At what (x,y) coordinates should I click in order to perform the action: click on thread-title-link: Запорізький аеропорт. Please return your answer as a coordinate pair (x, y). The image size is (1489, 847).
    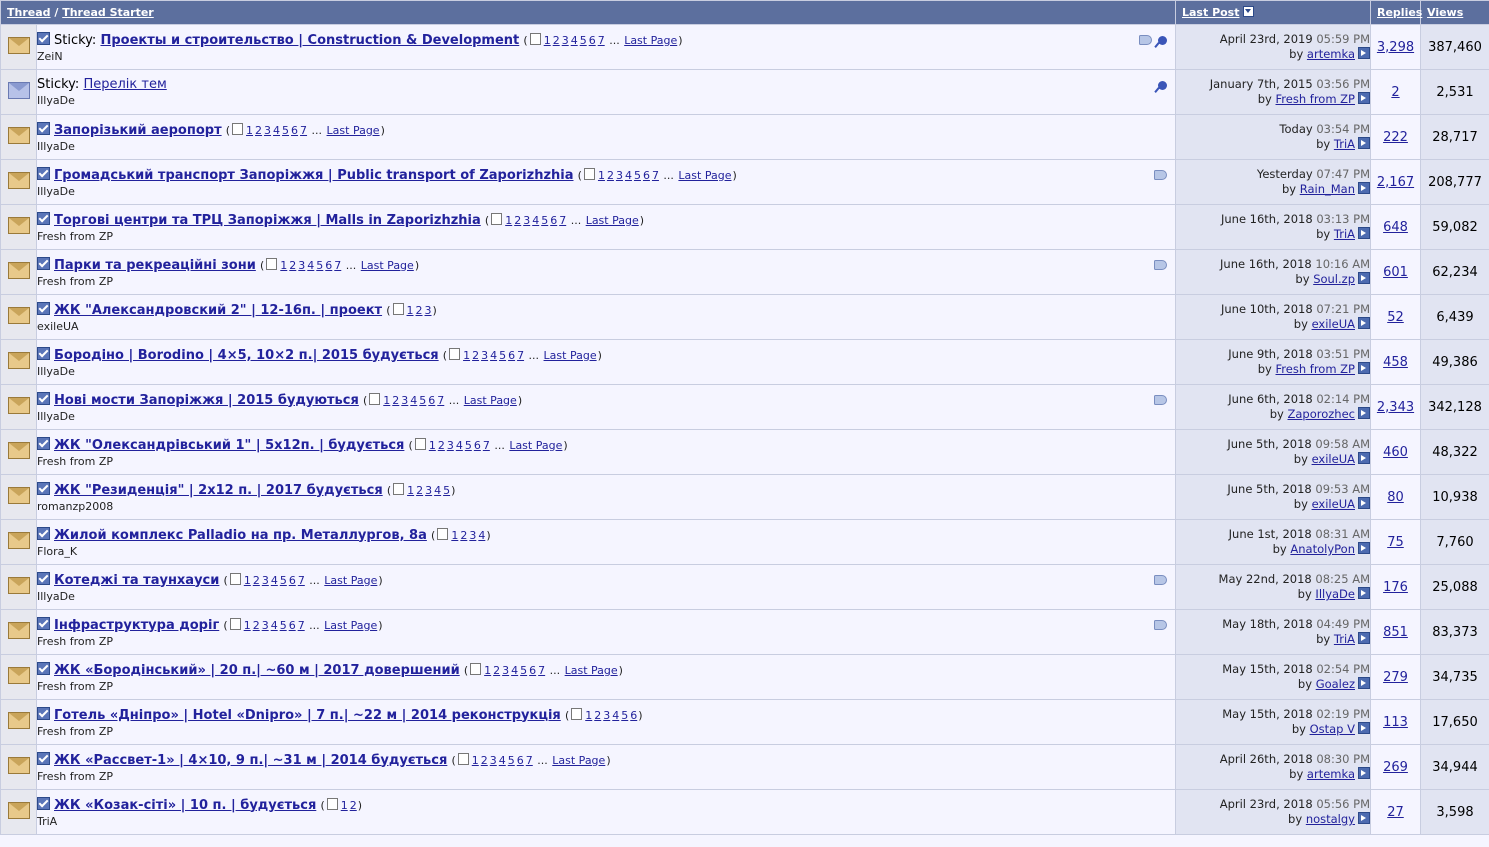
    Looking at the image, I should click on (138, 130).